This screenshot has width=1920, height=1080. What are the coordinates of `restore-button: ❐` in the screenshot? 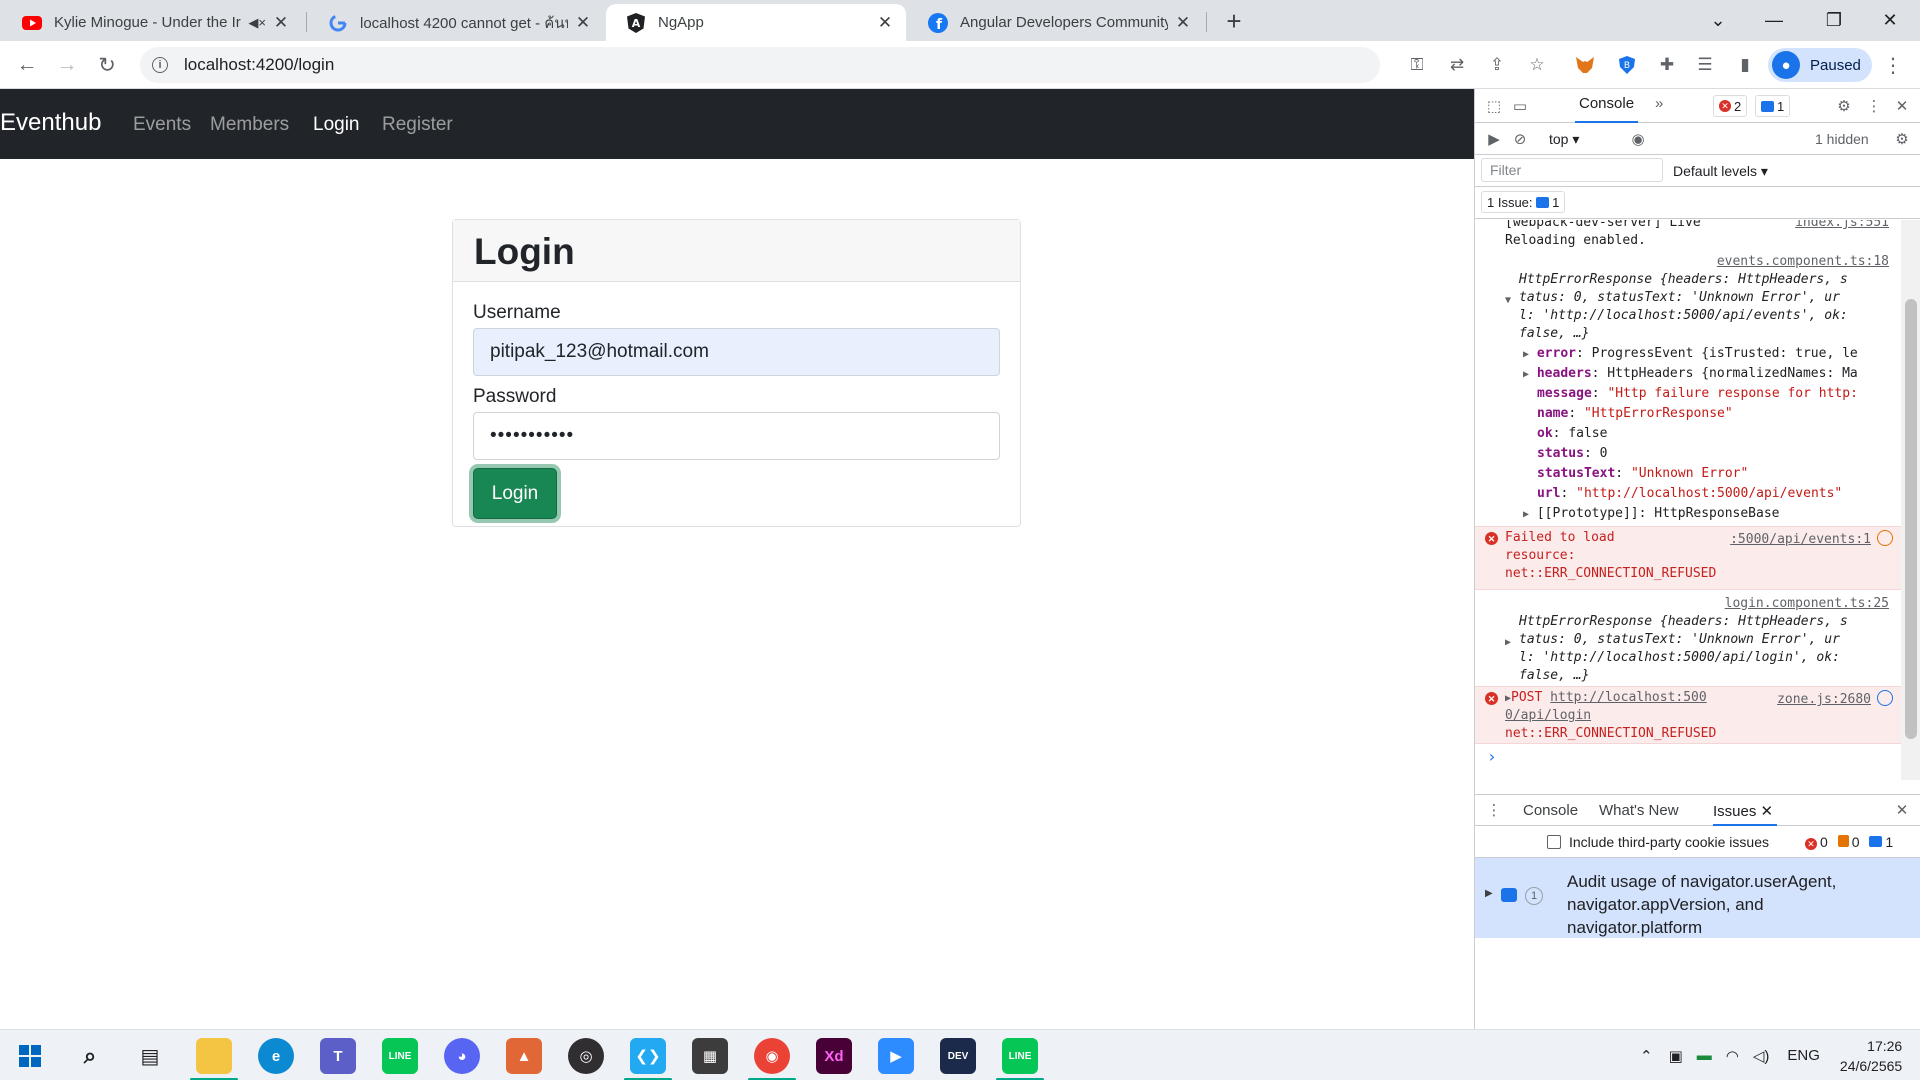 It's located at (1834, 20).